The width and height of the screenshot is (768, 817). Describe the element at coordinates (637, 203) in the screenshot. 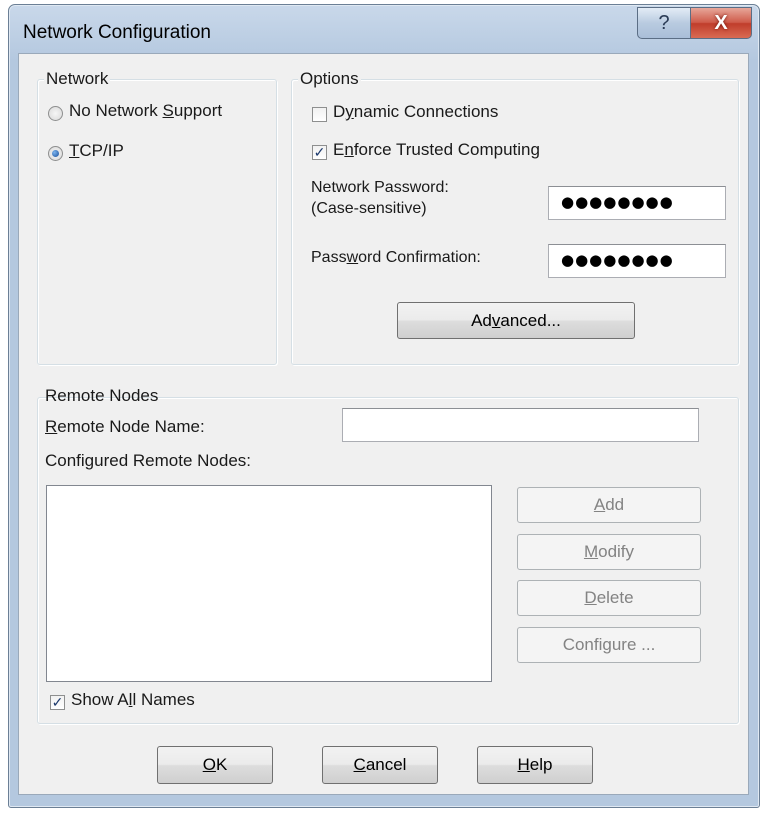

I see `network-password-field: ●●●●●●●●` at that location.